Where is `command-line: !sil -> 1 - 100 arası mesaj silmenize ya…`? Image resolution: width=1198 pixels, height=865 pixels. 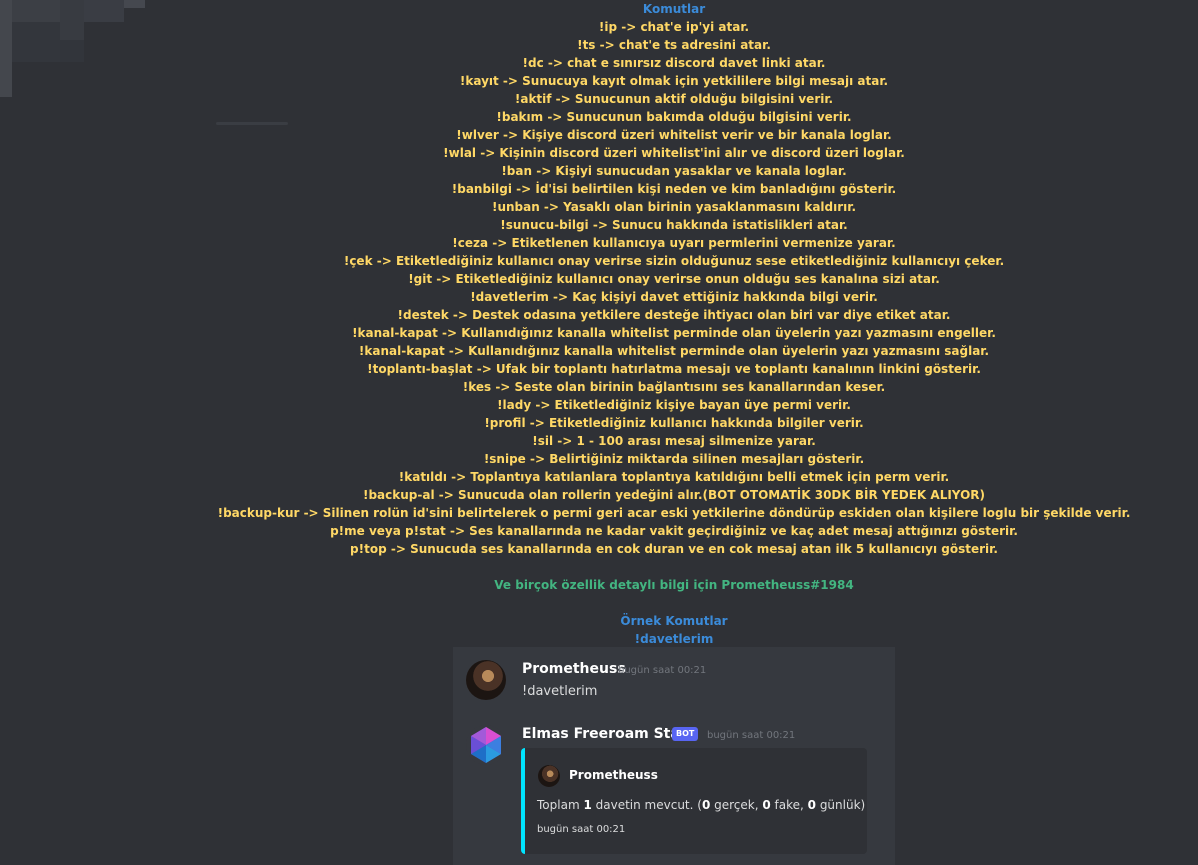 command-line: !sil -> 1 - 100 arası mesaj silmenize ya… is located at coordinates (674, 441).